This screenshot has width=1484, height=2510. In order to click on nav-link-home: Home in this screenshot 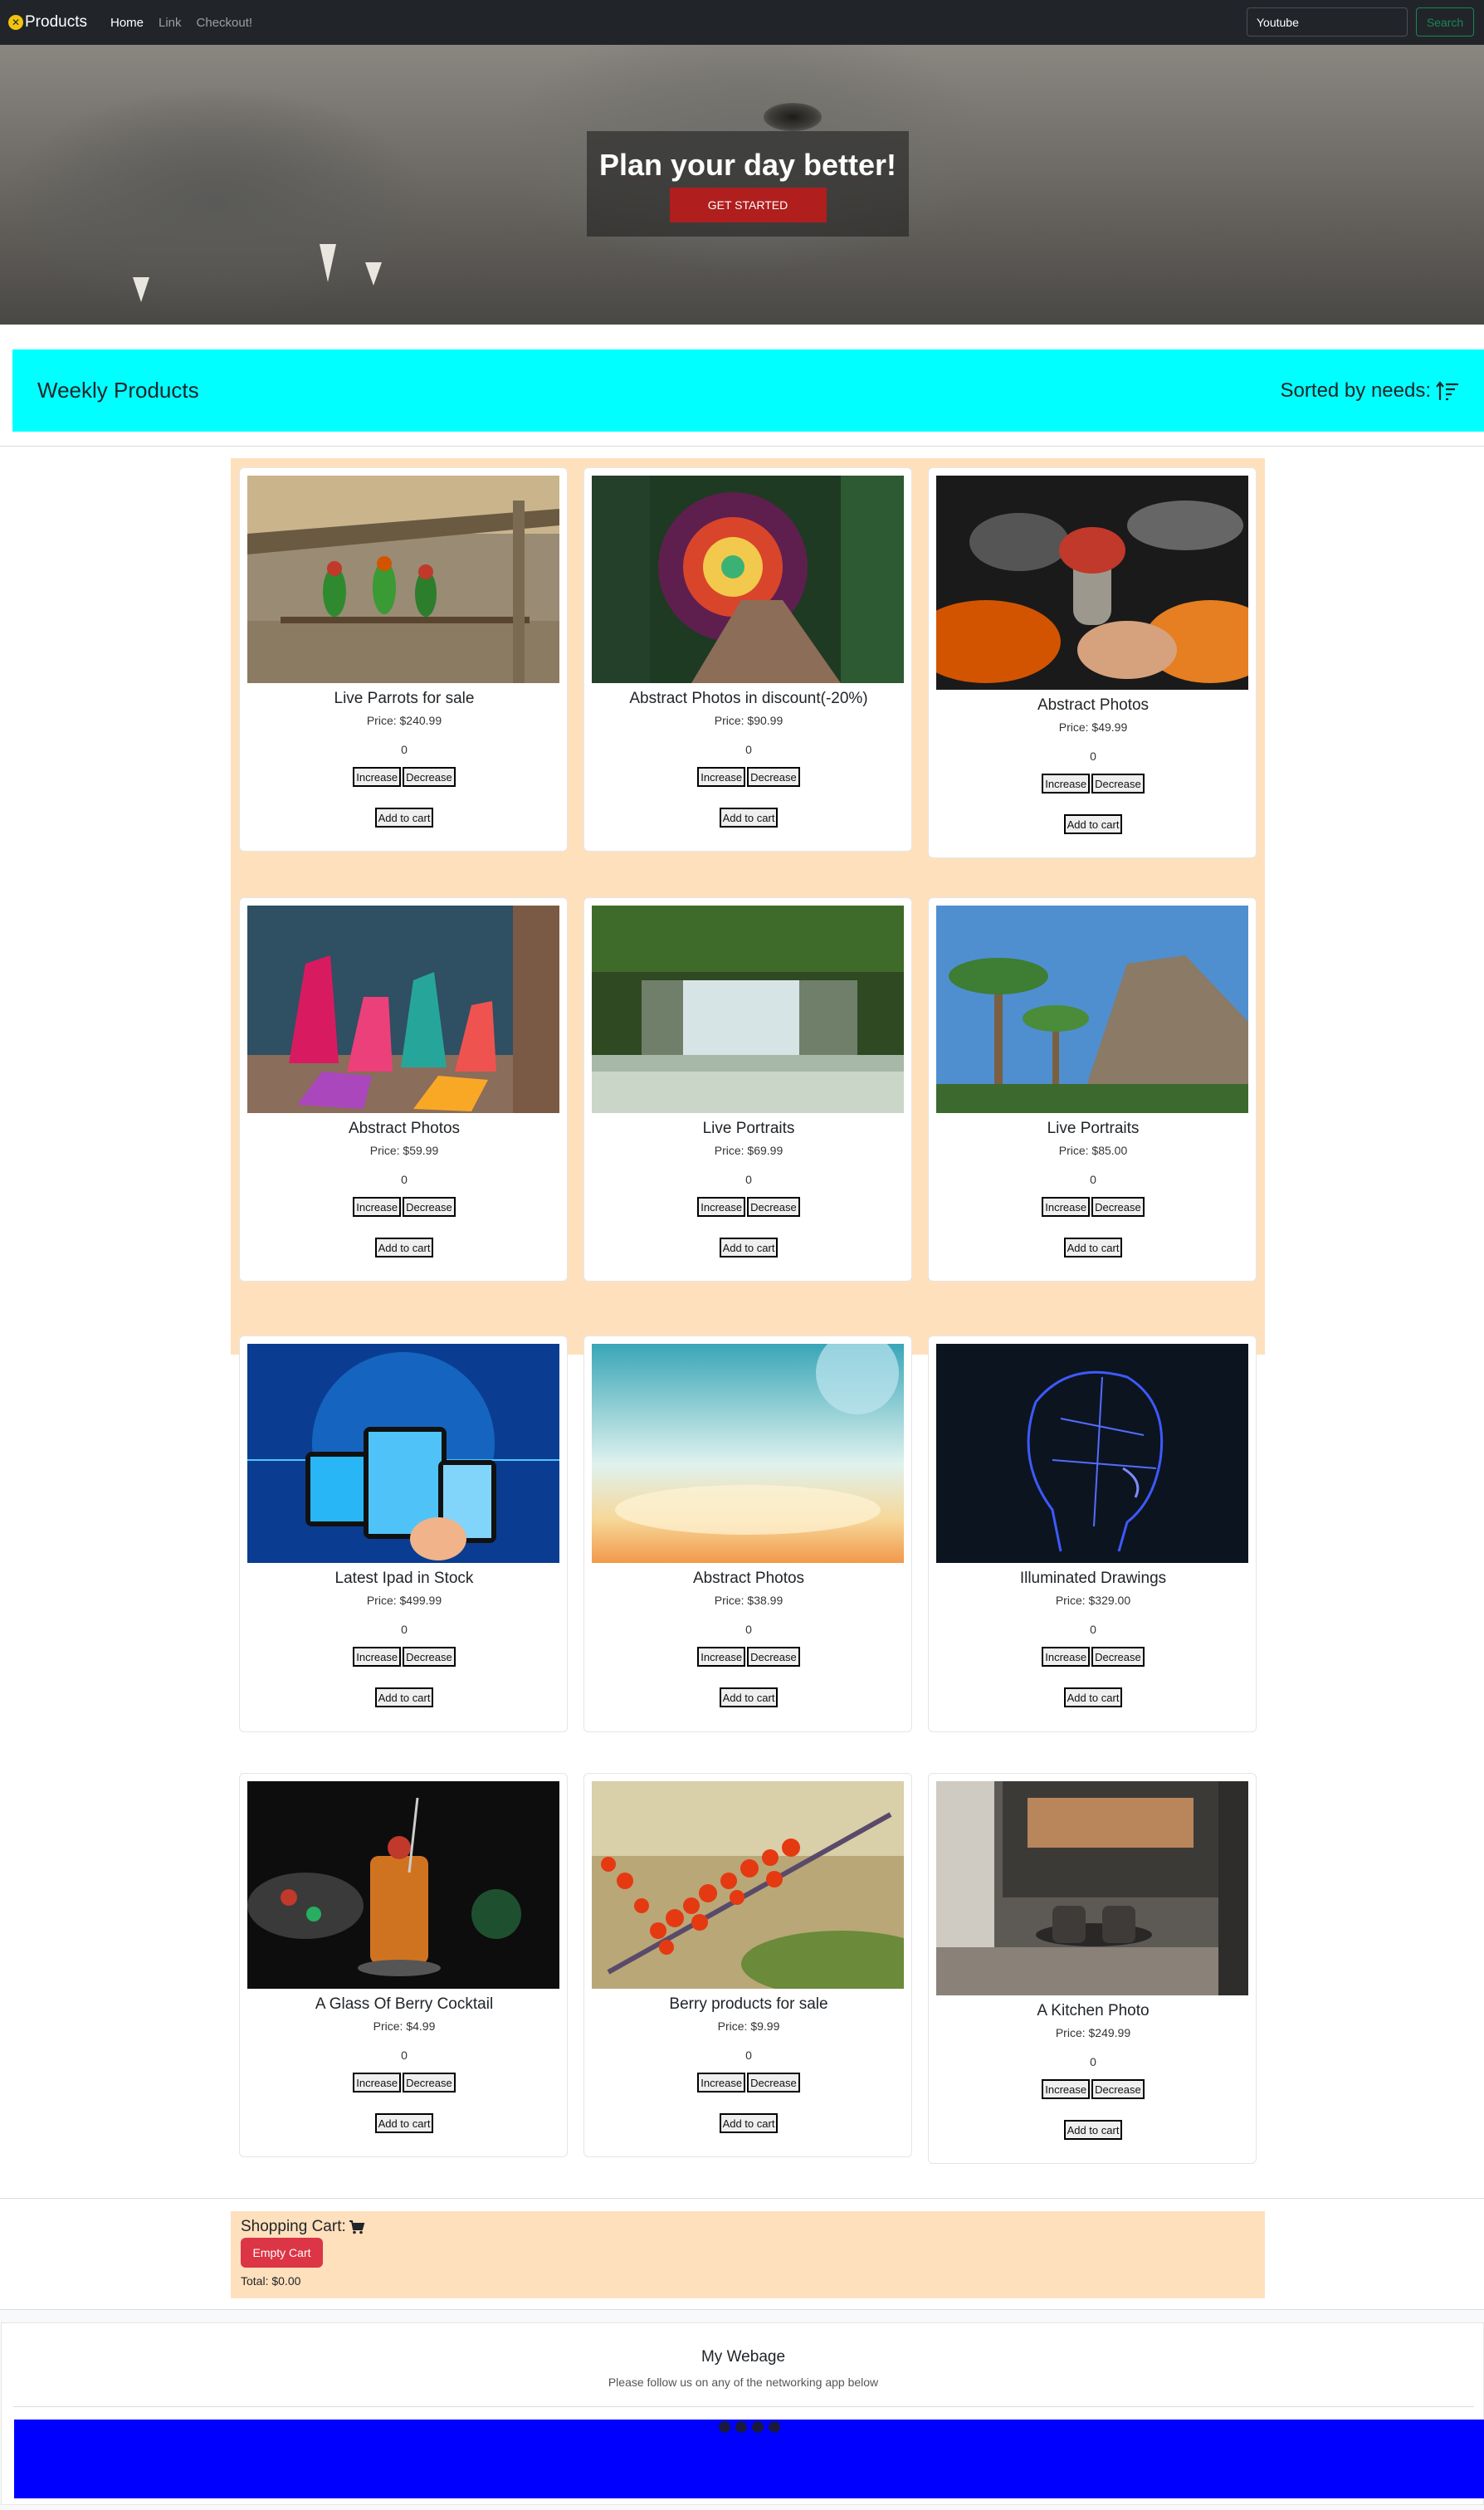, I will do `click(127, 23)`.